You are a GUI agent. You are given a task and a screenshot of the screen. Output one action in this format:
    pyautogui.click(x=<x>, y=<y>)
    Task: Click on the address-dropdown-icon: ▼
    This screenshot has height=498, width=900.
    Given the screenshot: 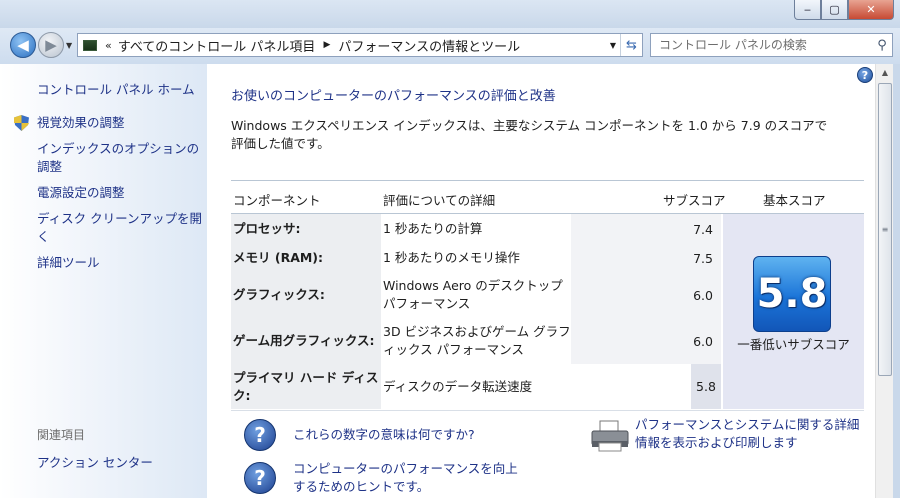 What is the action you would take?
    pyautogui.click(x=613, y=45)
    